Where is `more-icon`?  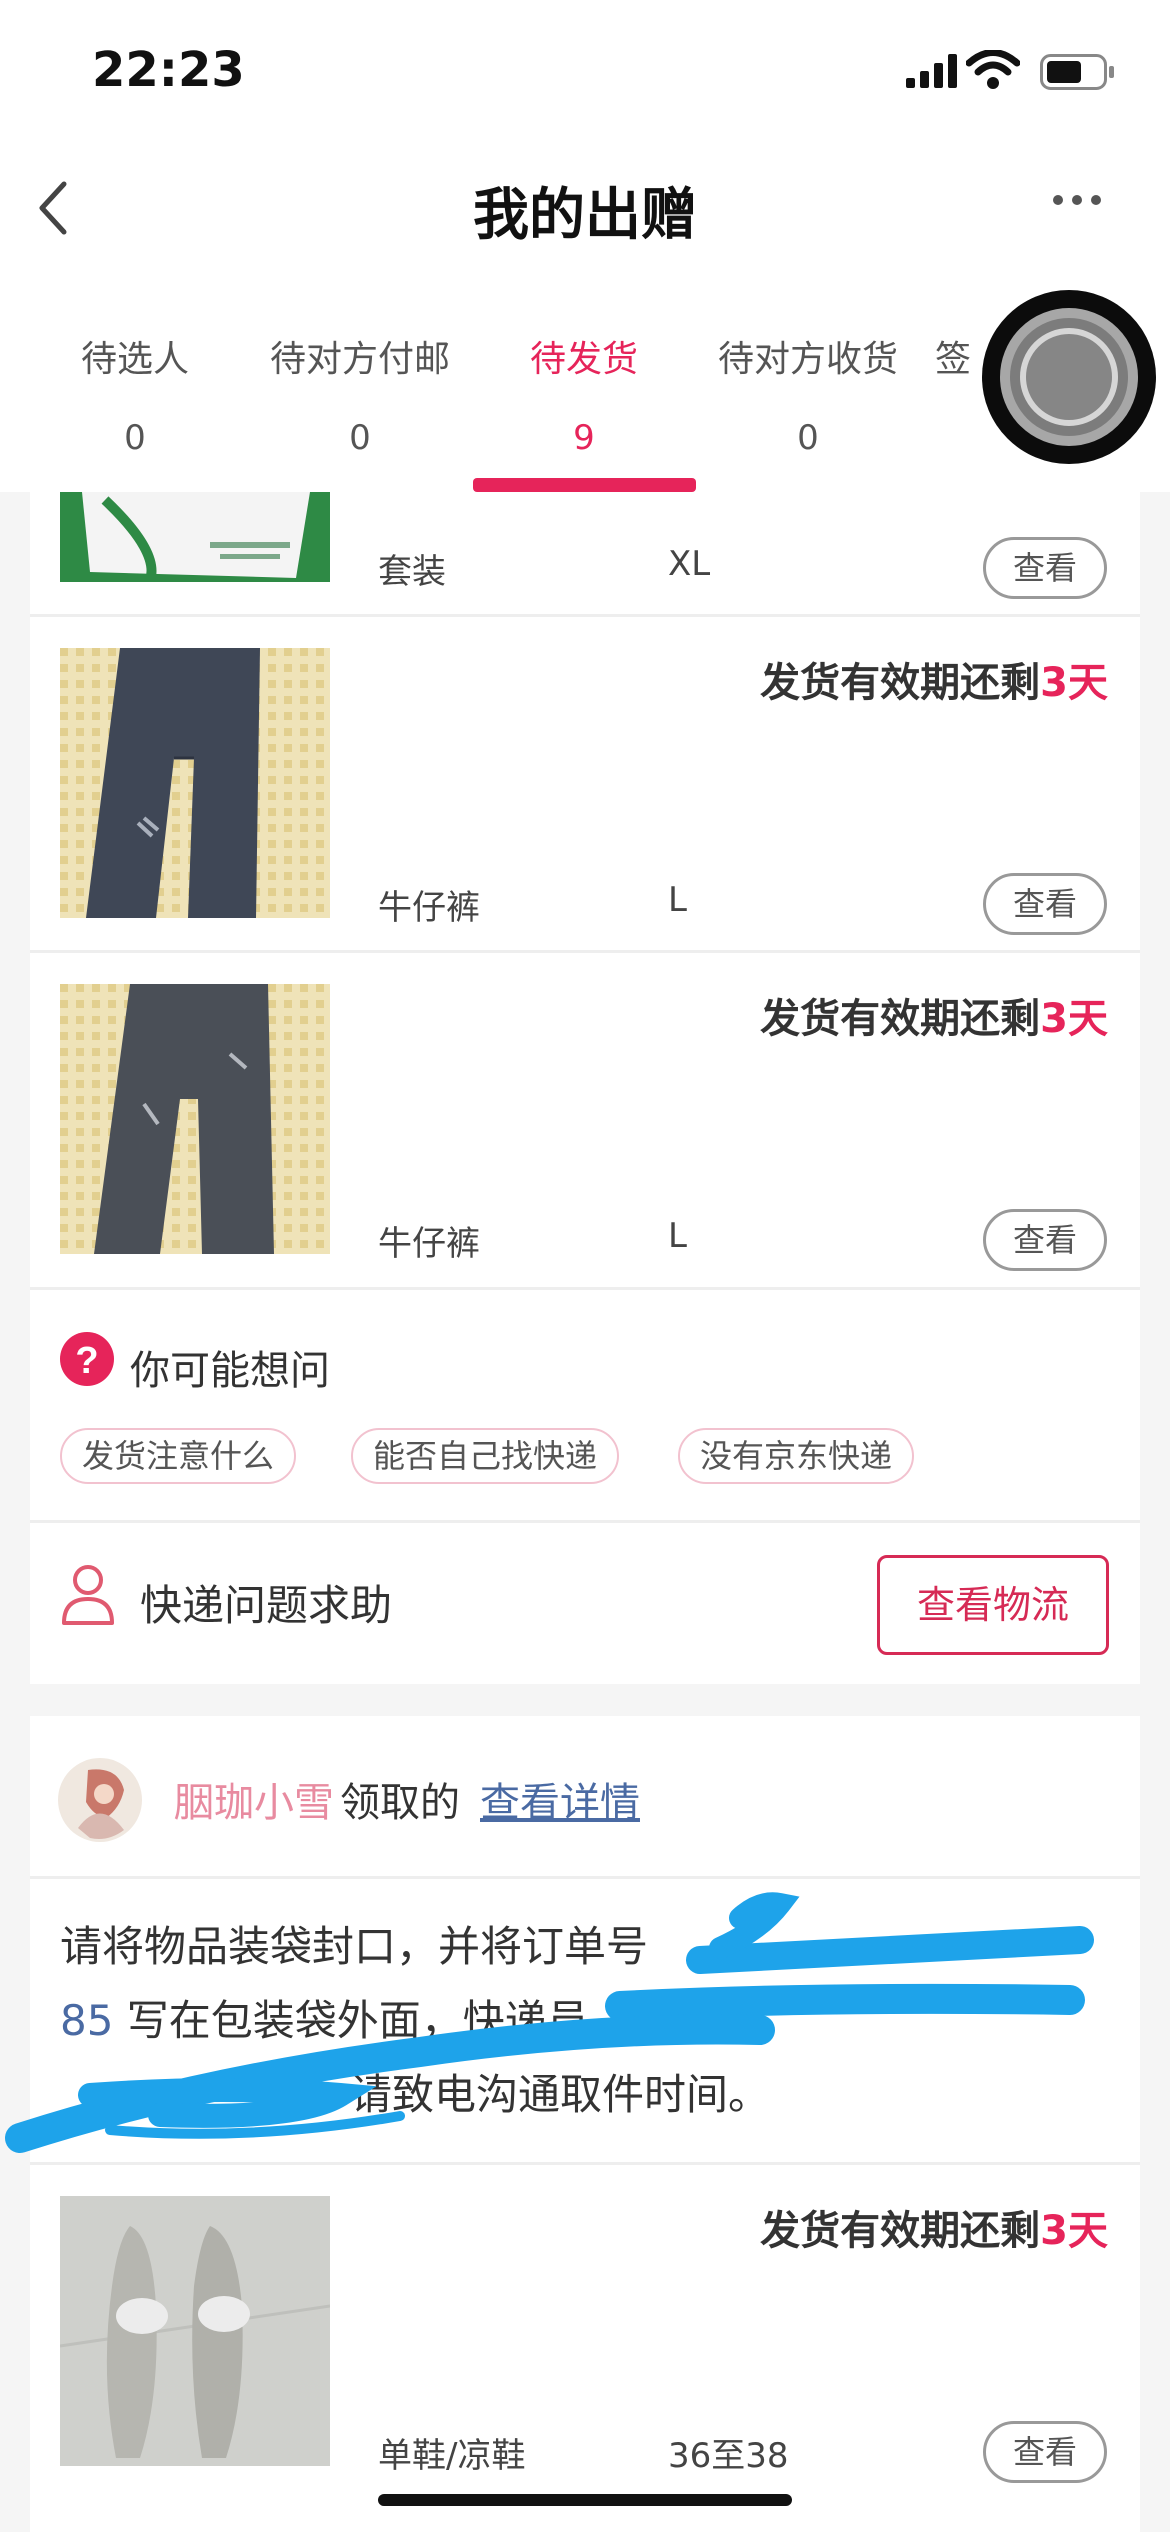 more-icon is located at coordinates (1077, 200).